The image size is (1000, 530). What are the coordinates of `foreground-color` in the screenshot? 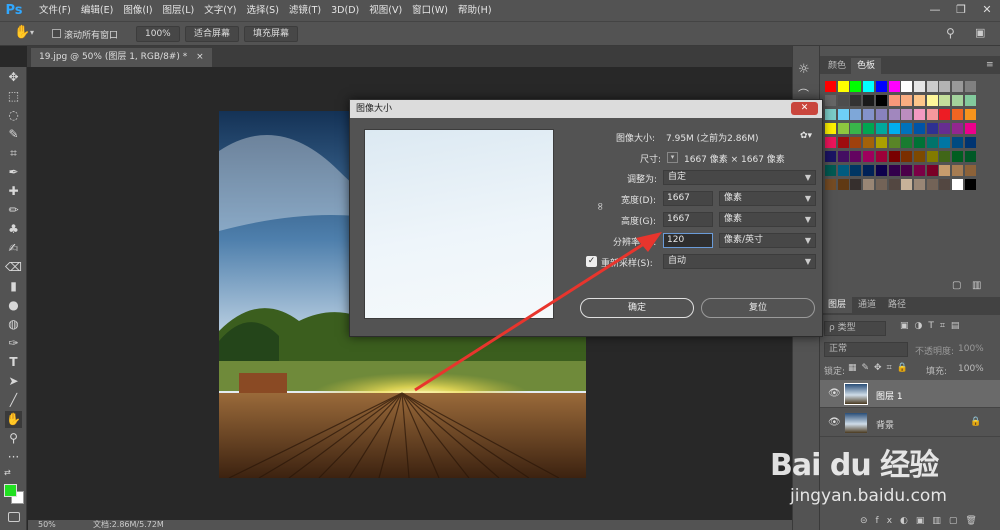 It's located at (10, 490).